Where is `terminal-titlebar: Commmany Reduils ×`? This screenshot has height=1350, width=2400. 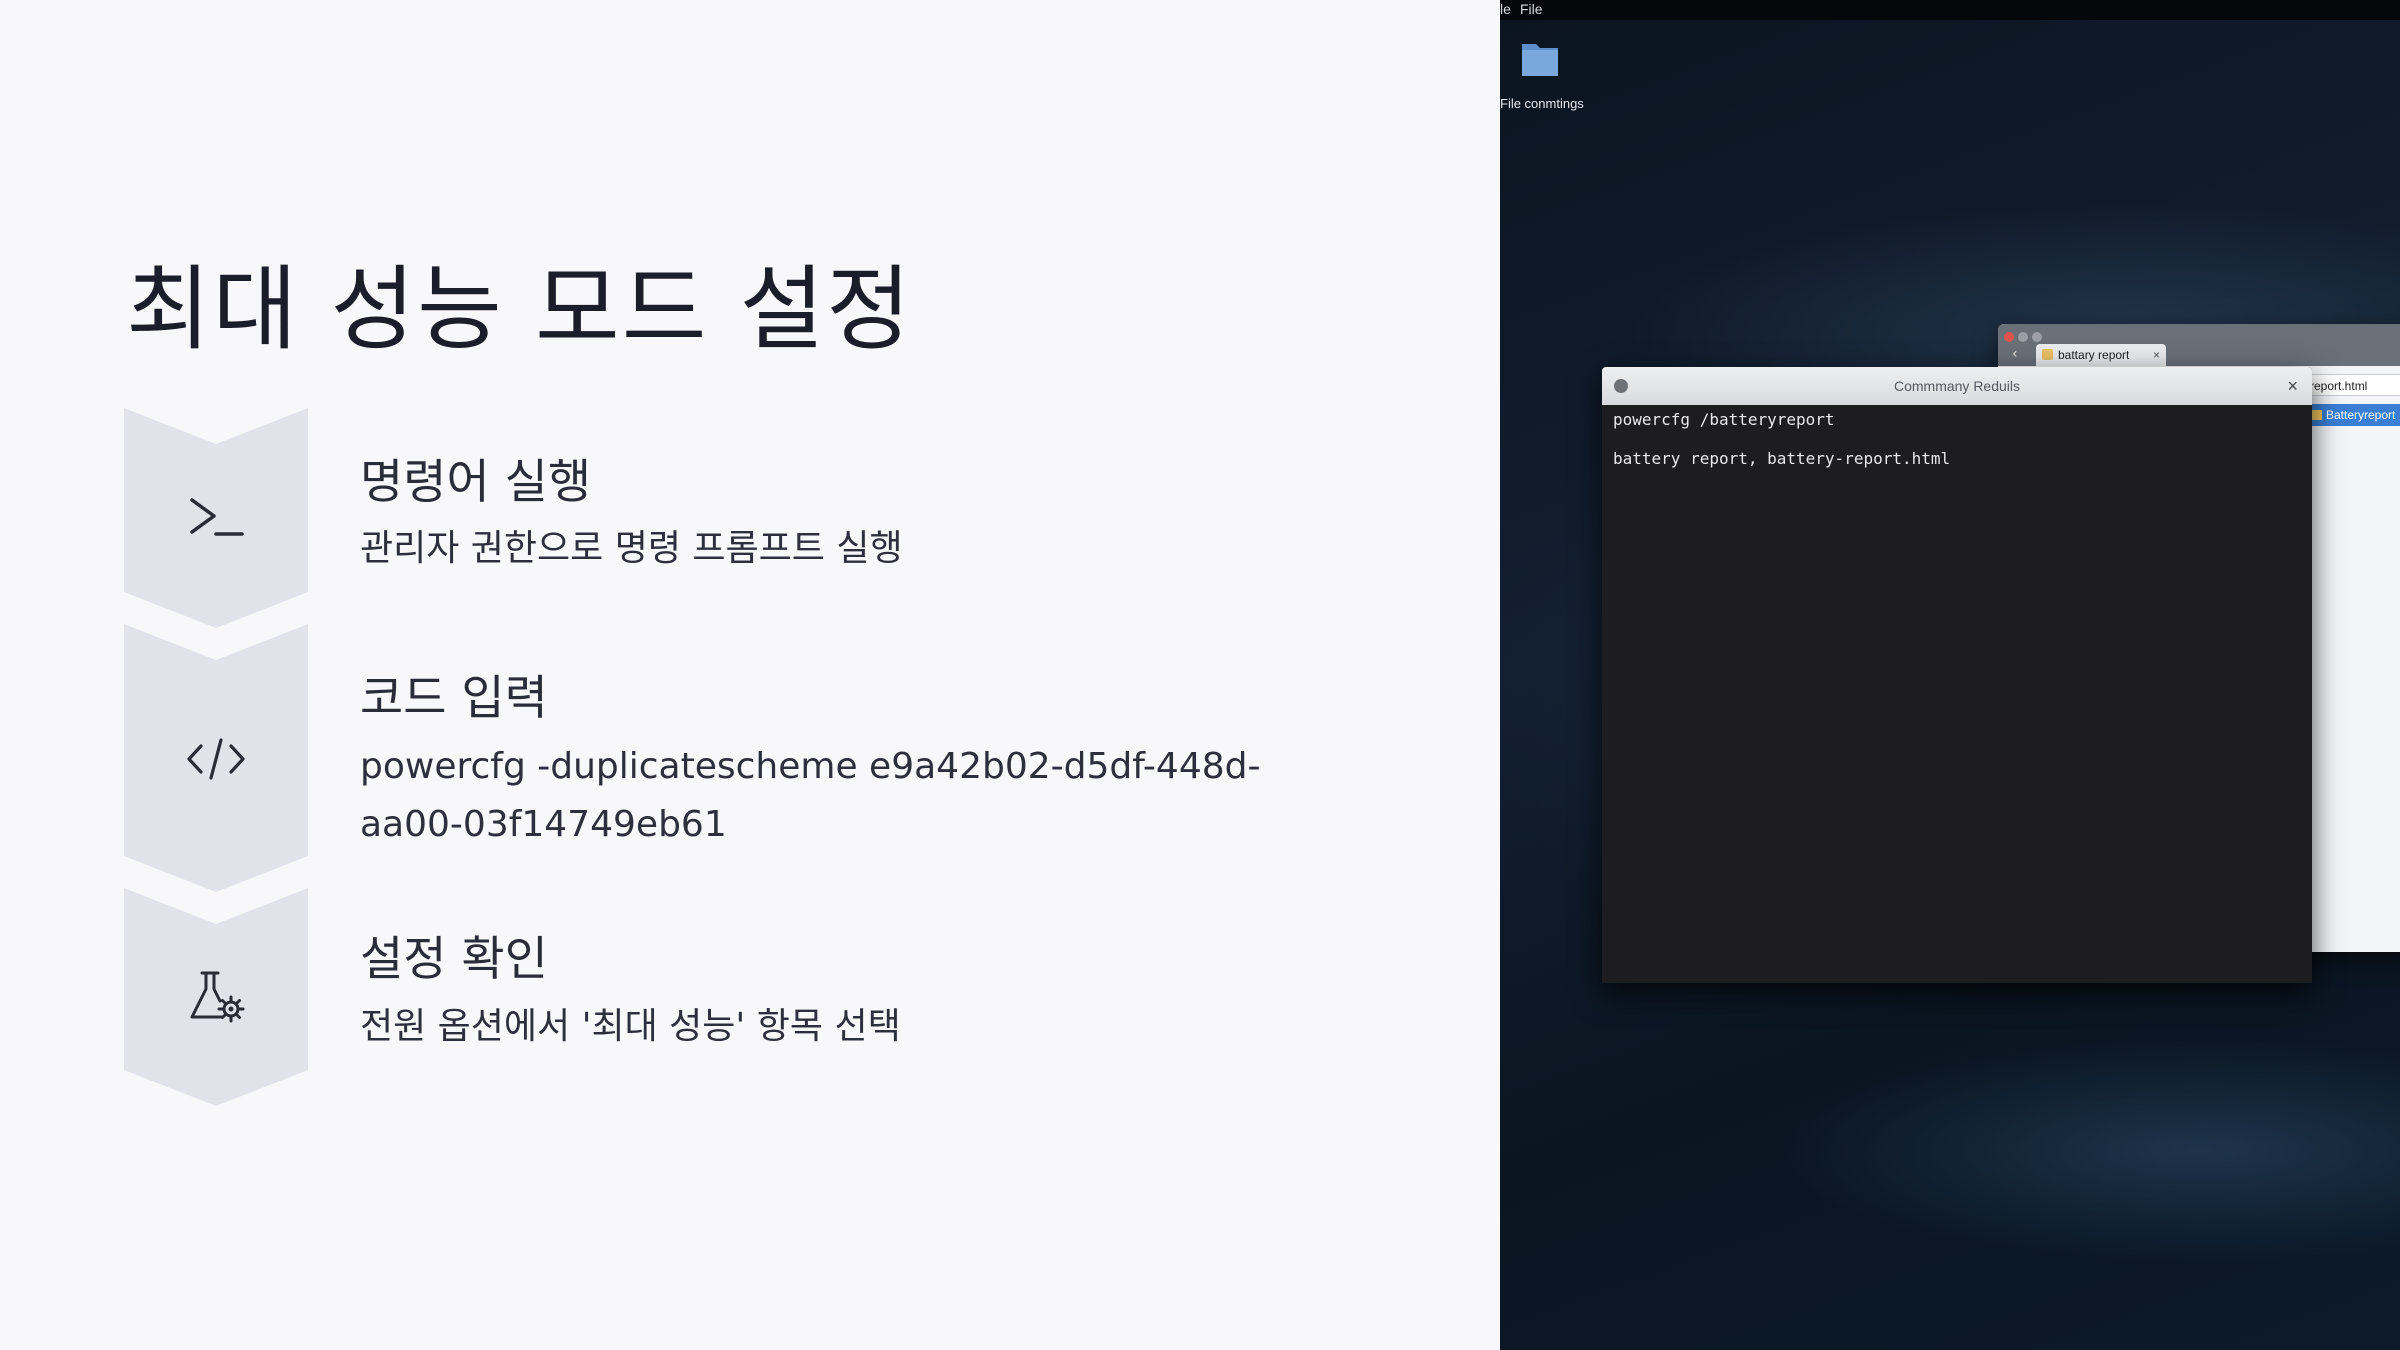
terminal-titlebar: Commmany Reduils × is located at coordinates (1957, 386).